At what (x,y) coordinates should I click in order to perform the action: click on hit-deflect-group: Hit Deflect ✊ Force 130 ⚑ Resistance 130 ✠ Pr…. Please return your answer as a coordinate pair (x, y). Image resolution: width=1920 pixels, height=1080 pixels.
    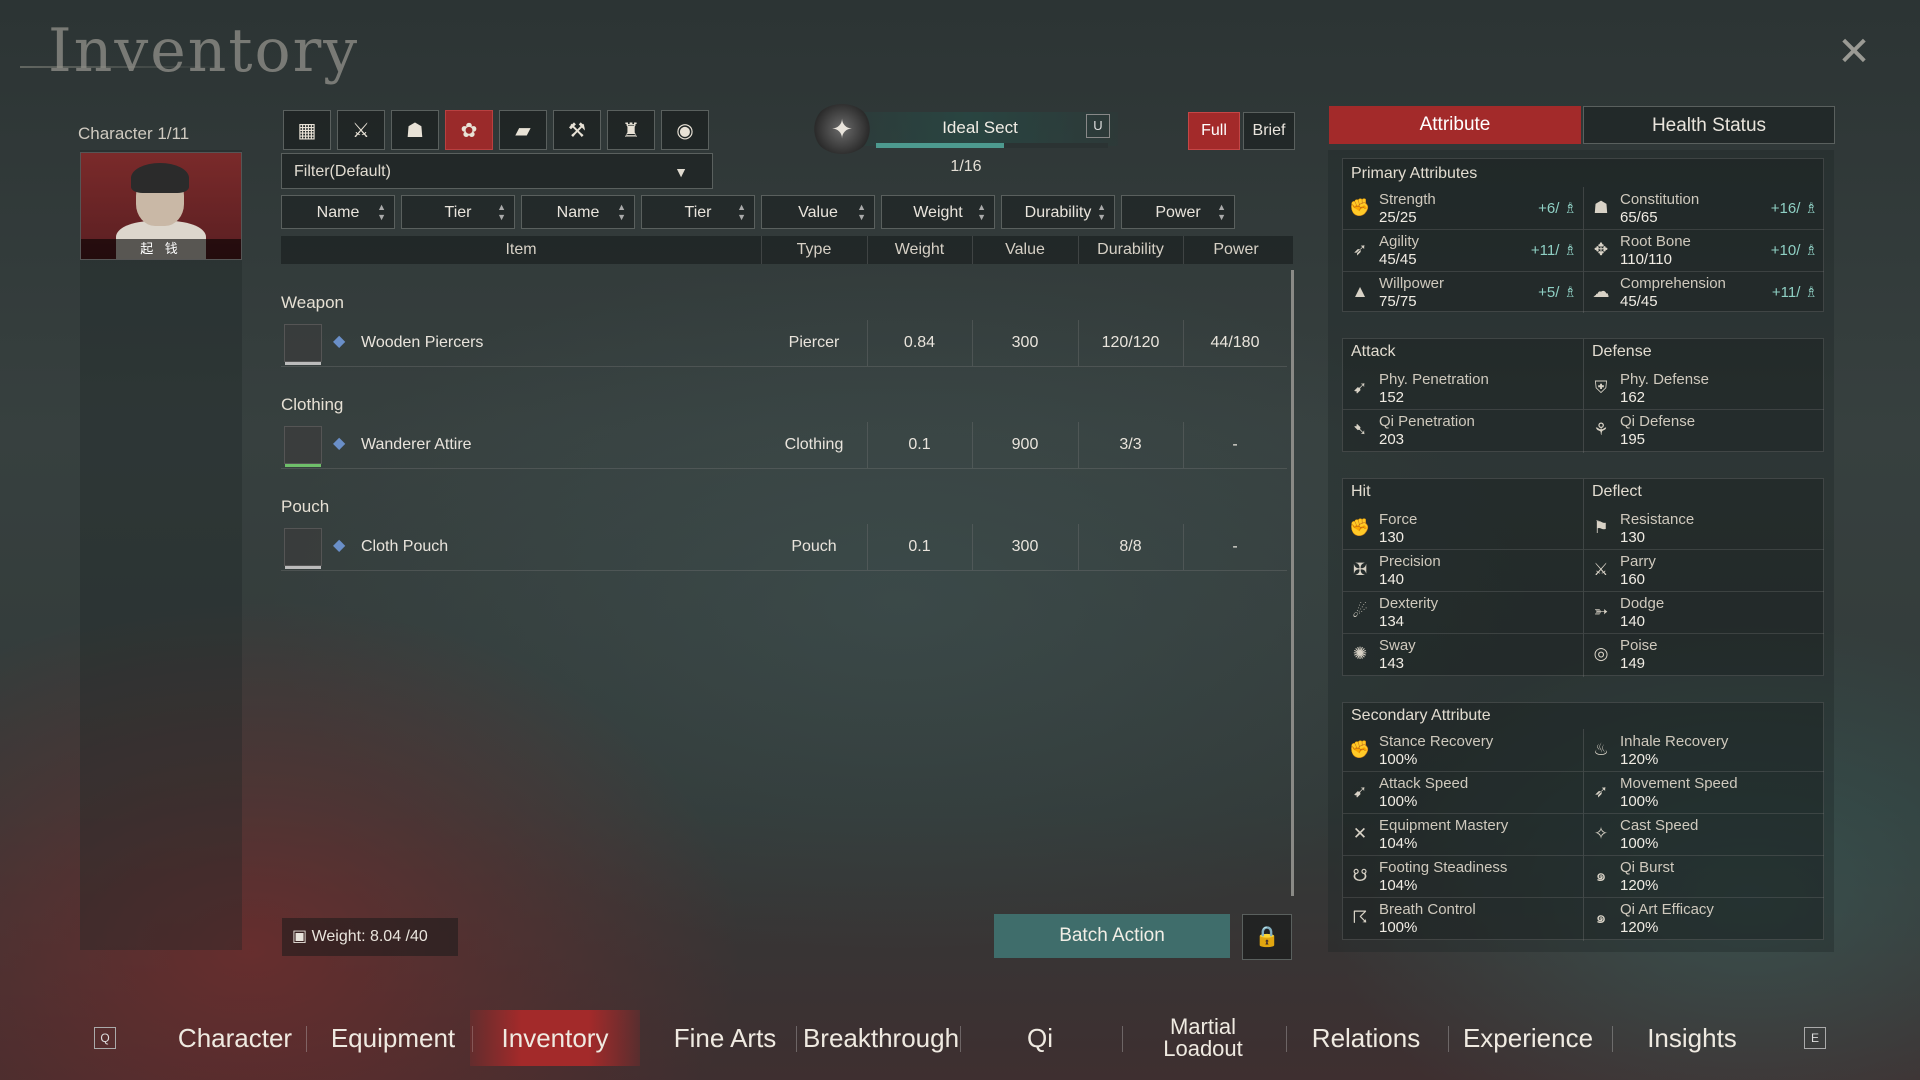
    Looking at the image, I should click on (1583, 577).